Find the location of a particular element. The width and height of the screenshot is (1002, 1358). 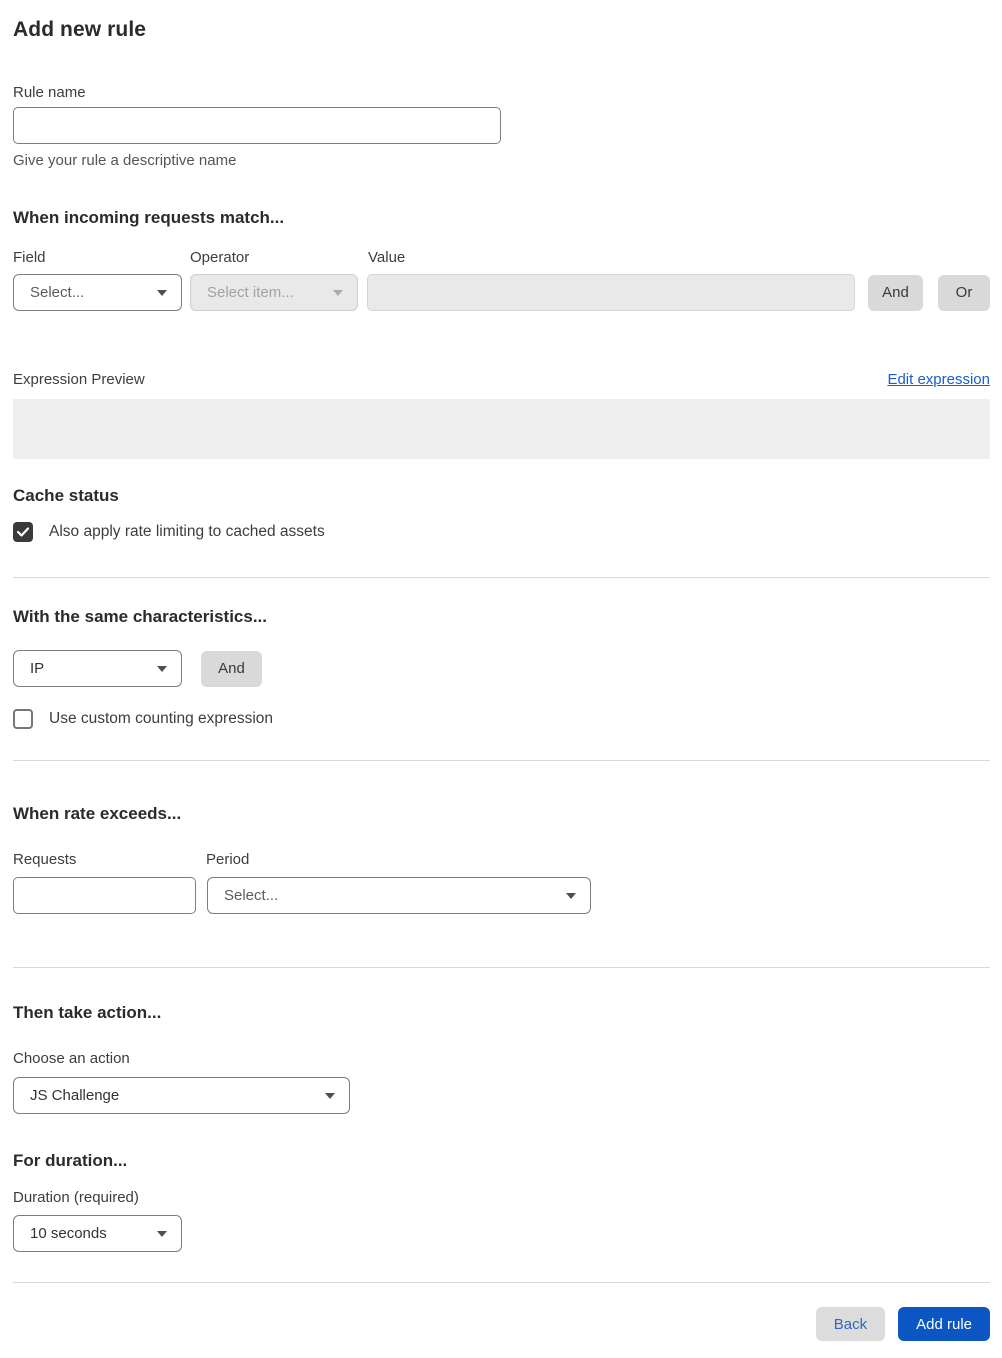

rule-name-helper: Give your rule a descriptive name is located at coordinates (125, 160).